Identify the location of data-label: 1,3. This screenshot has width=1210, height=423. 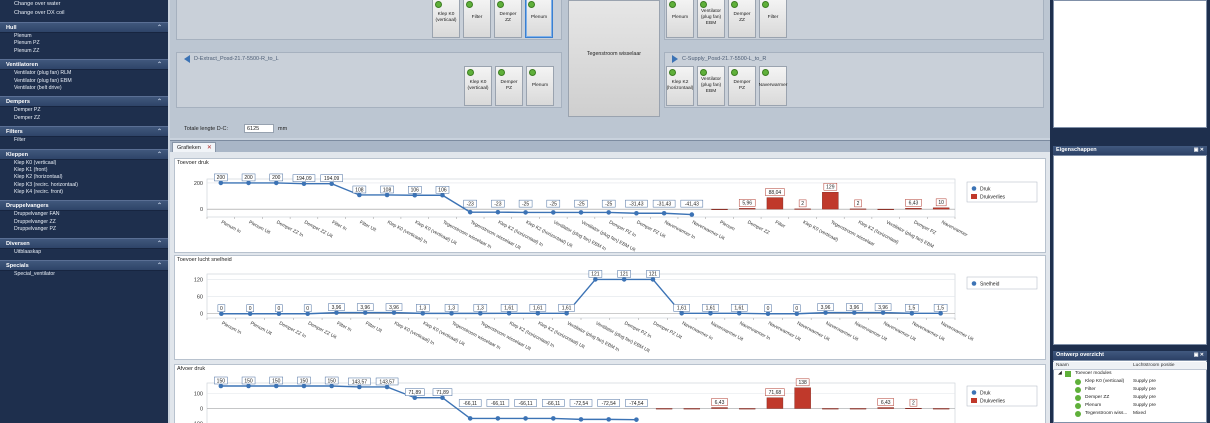
(480, 309).